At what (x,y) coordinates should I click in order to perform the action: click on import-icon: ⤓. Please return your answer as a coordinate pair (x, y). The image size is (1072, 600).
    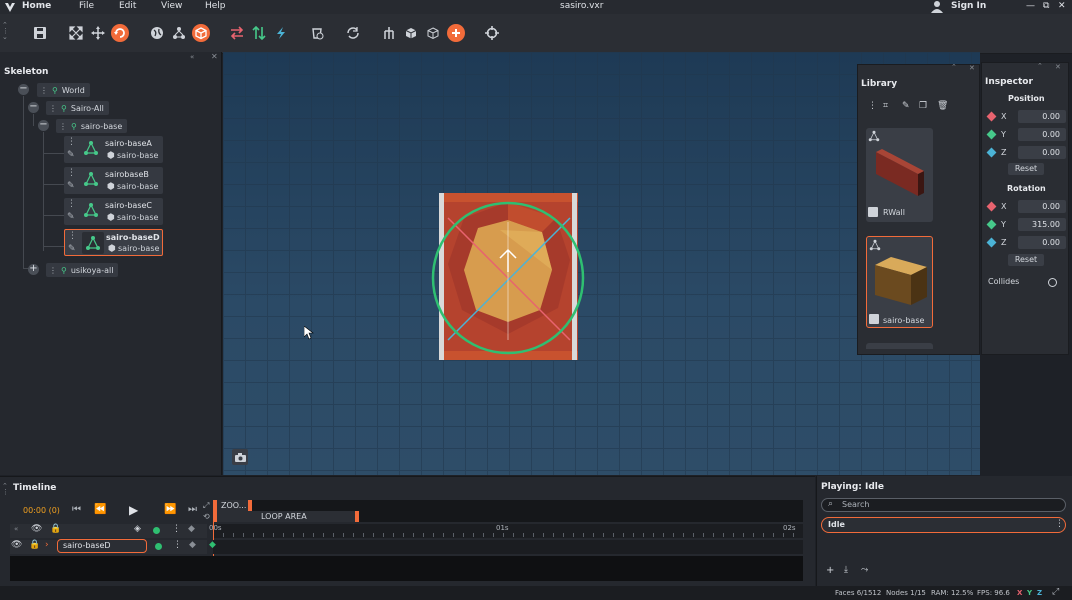
    Looking at the image, I should click on (846, 570).